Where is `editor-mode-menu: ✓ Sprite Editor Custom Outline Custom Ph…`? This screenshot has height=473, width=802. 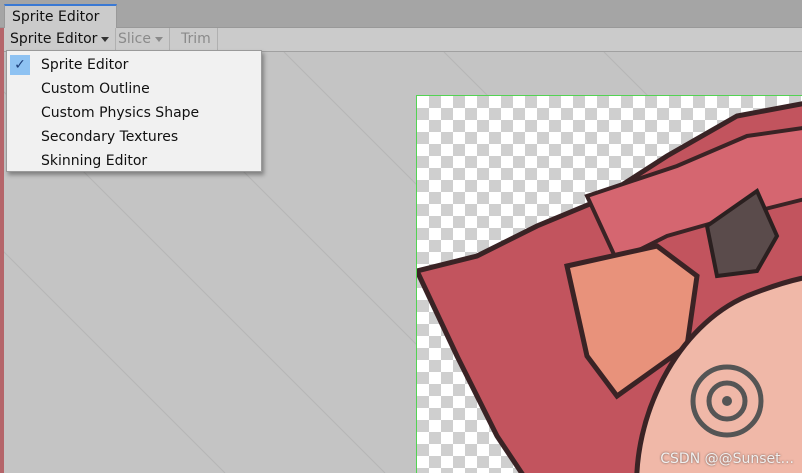
editor-mode-menu: ✓ Sprite Editor Custom Outline Custom Ph… is located at coordinates (134, 111).